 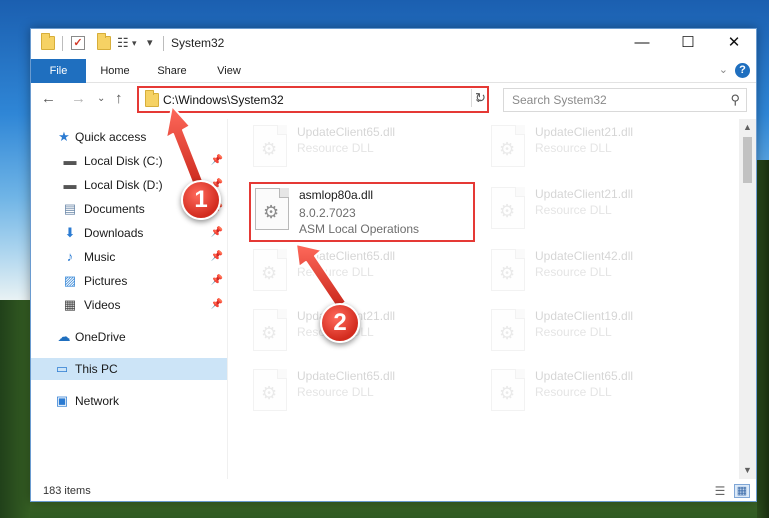 What do you see at coordinates (129, 281) in the screenshot?
I see `sidebar-item-pictures: ▨ Pictures 📌` at bounding box center [129, 281].